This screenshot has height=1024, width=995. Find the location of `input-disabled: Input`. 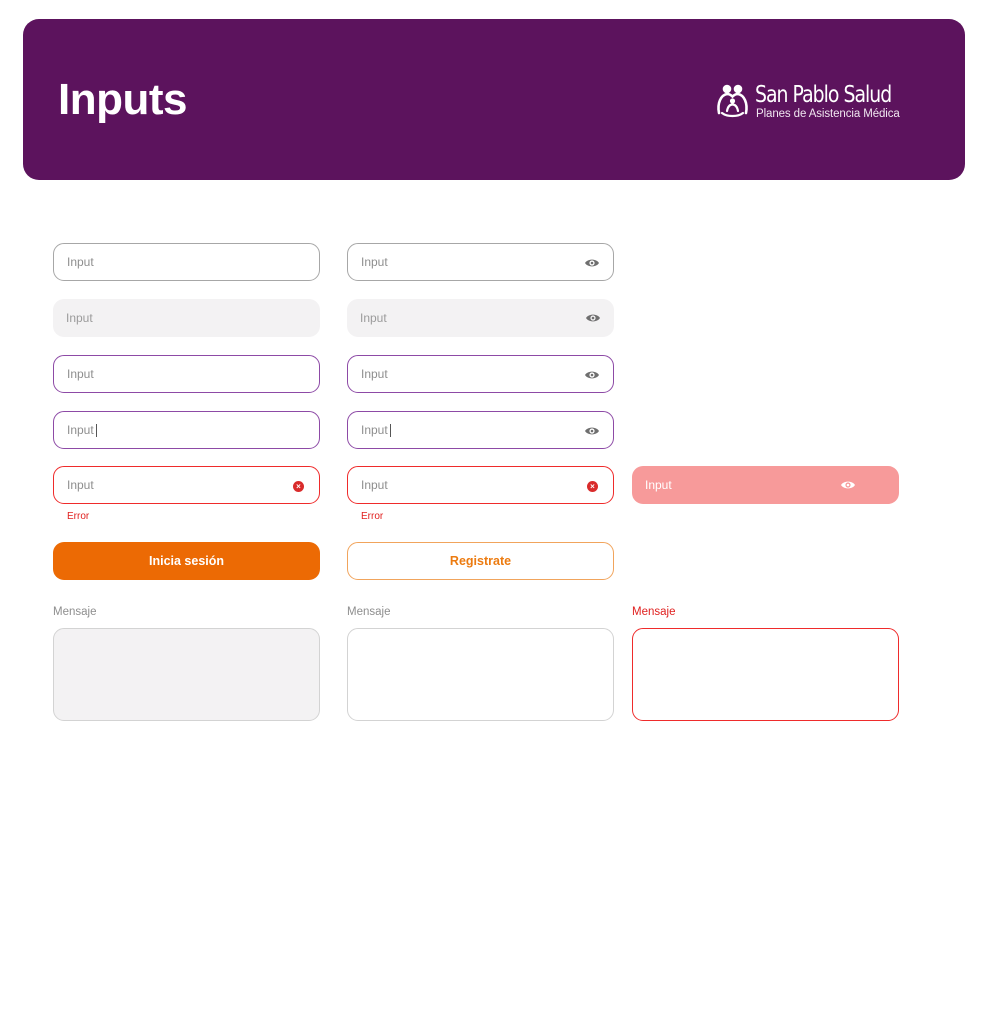

input-disabled: Input is located at coordinates (186, 318).